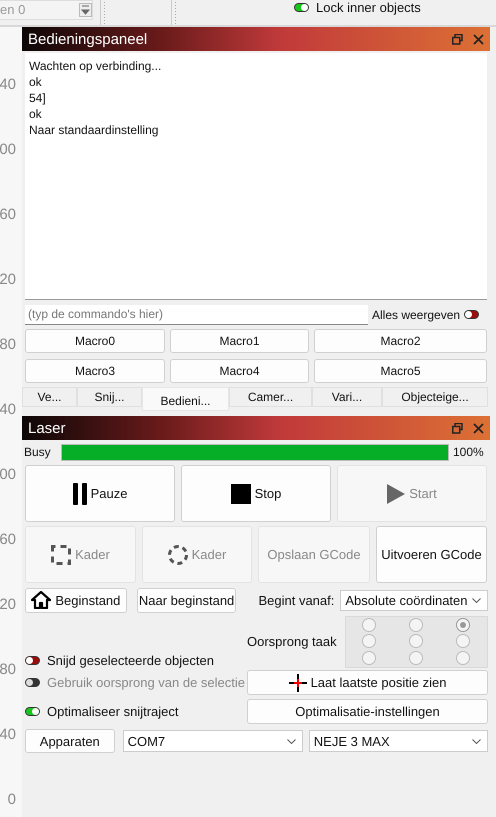  What do you see at coordinates (130, 660) in the screenshot?
I see `option-label: Snijd geselecteerde objecten` at bounding box center [130, 660].